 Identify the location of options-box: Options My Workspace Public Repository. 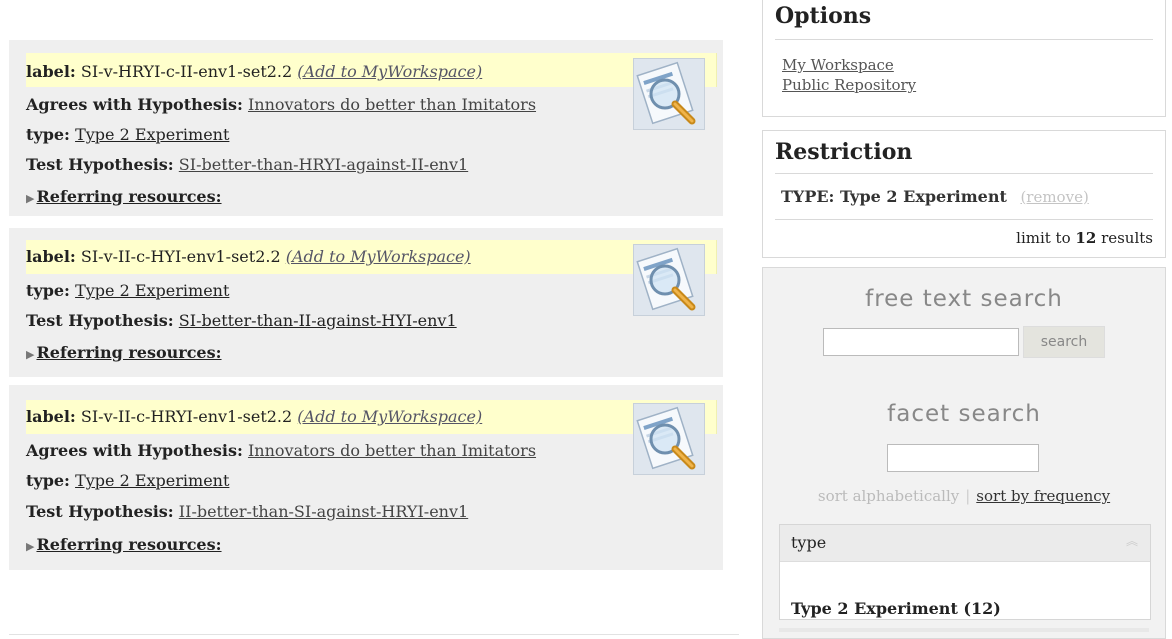
(964, 58).